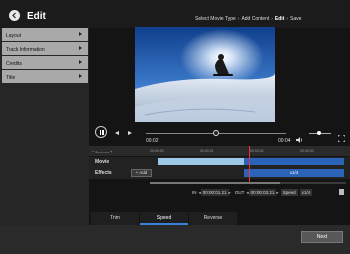  What do you see at coordinates (205, 74) in the screenshot?
I see `video-preview` at bounding box center [205, 74].